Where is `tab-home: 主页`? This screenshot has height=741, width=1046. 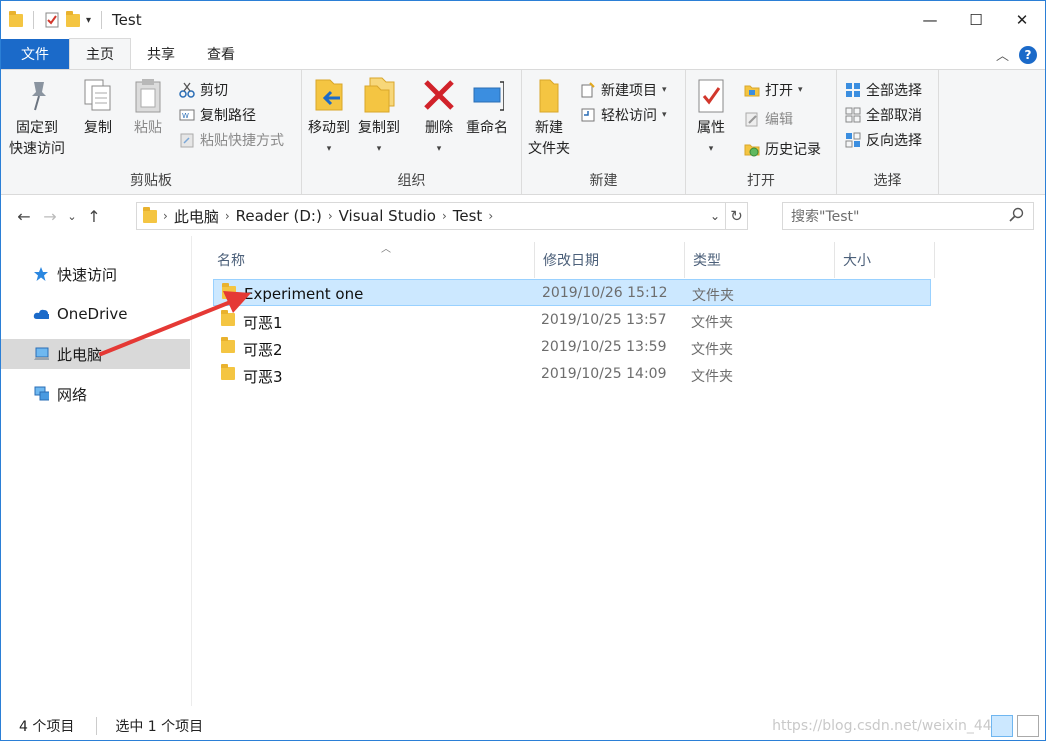
tab-home: 主页 is located at coordinates (100, 53).